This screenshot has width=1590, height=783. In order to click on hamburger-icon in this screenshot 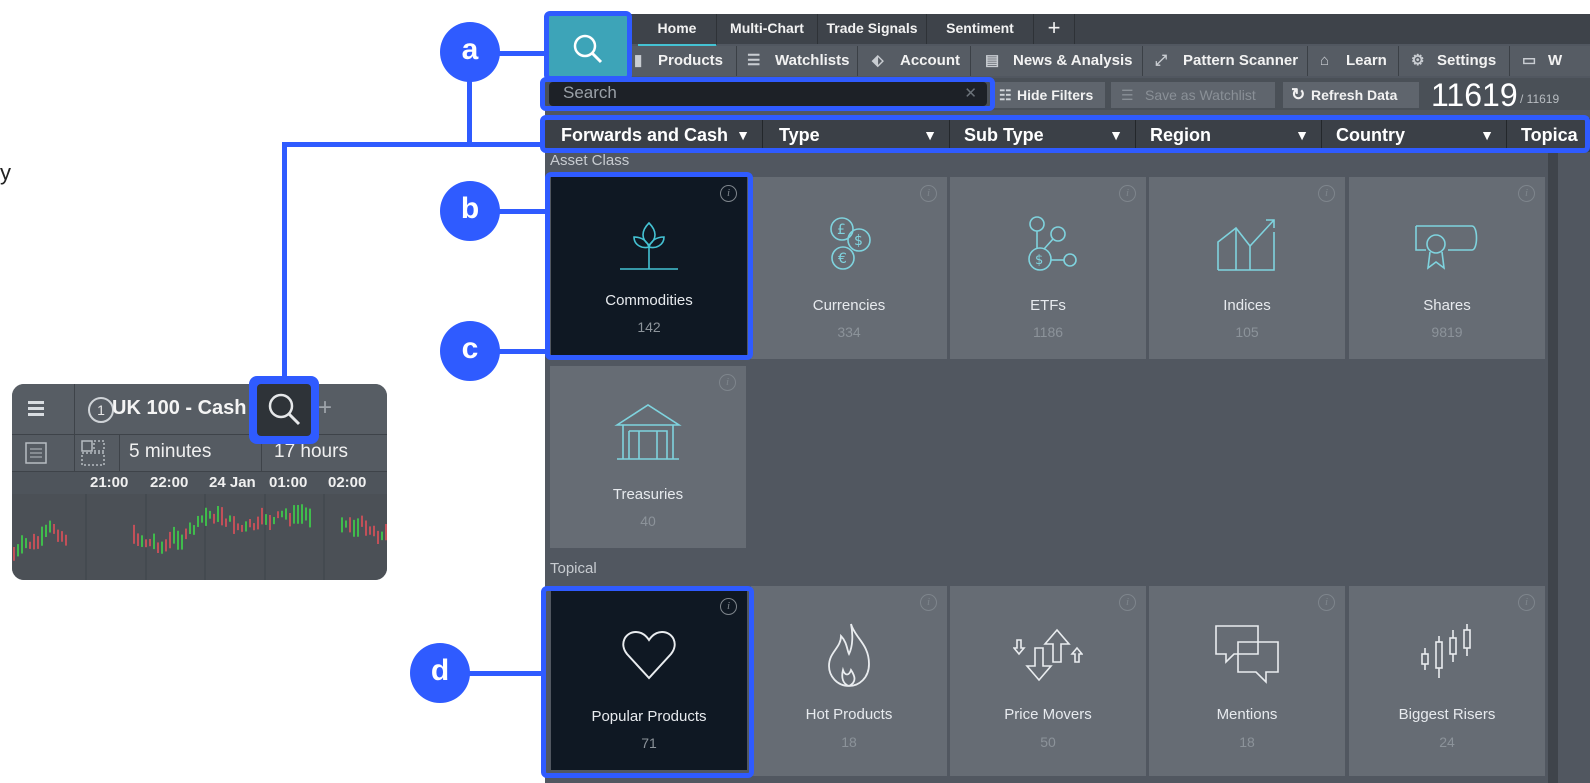, I will do `click(36, 408)`.